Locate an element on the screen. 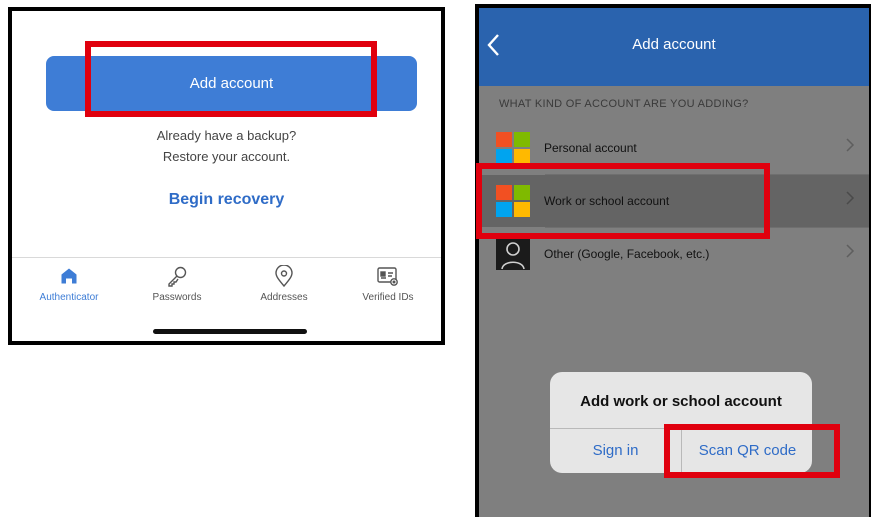 This screenshot has width=871, height=517. nav-label-verified-ids: Verified IDs is located at coordinates (388, 297).